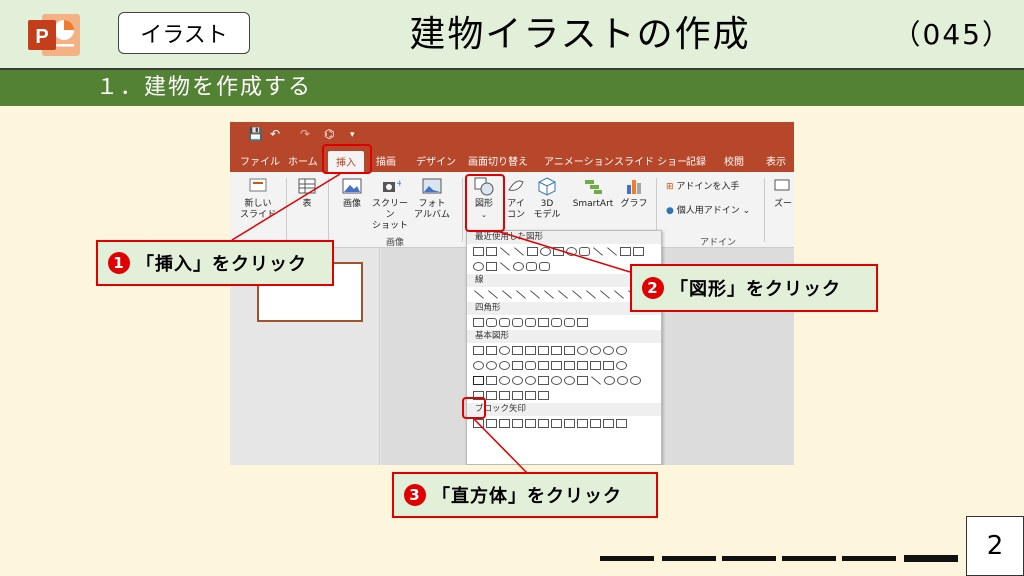 The height and width of the screenshot is (576, 1024). Describe the element at coordinates (303, 160) in the screenshot. I see `tab-home: ホーム` at that location.